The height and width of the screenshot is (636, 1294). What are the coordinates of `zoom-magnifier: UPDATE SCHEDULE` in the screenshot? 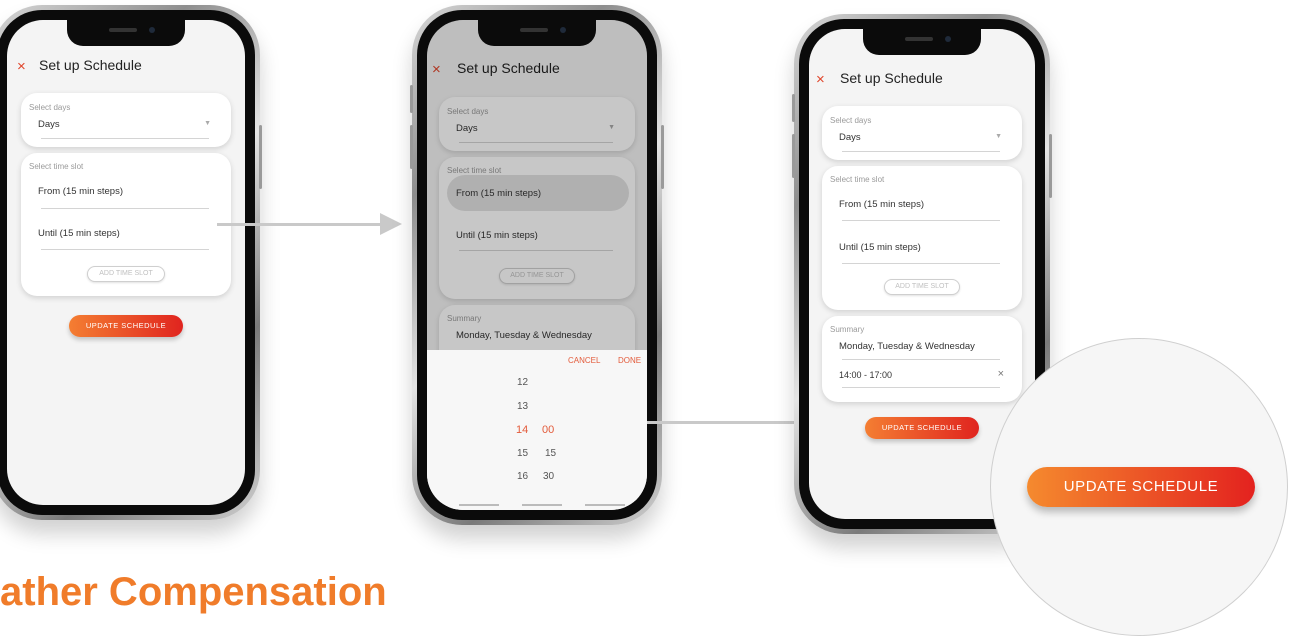 It's located at (1139, 487).